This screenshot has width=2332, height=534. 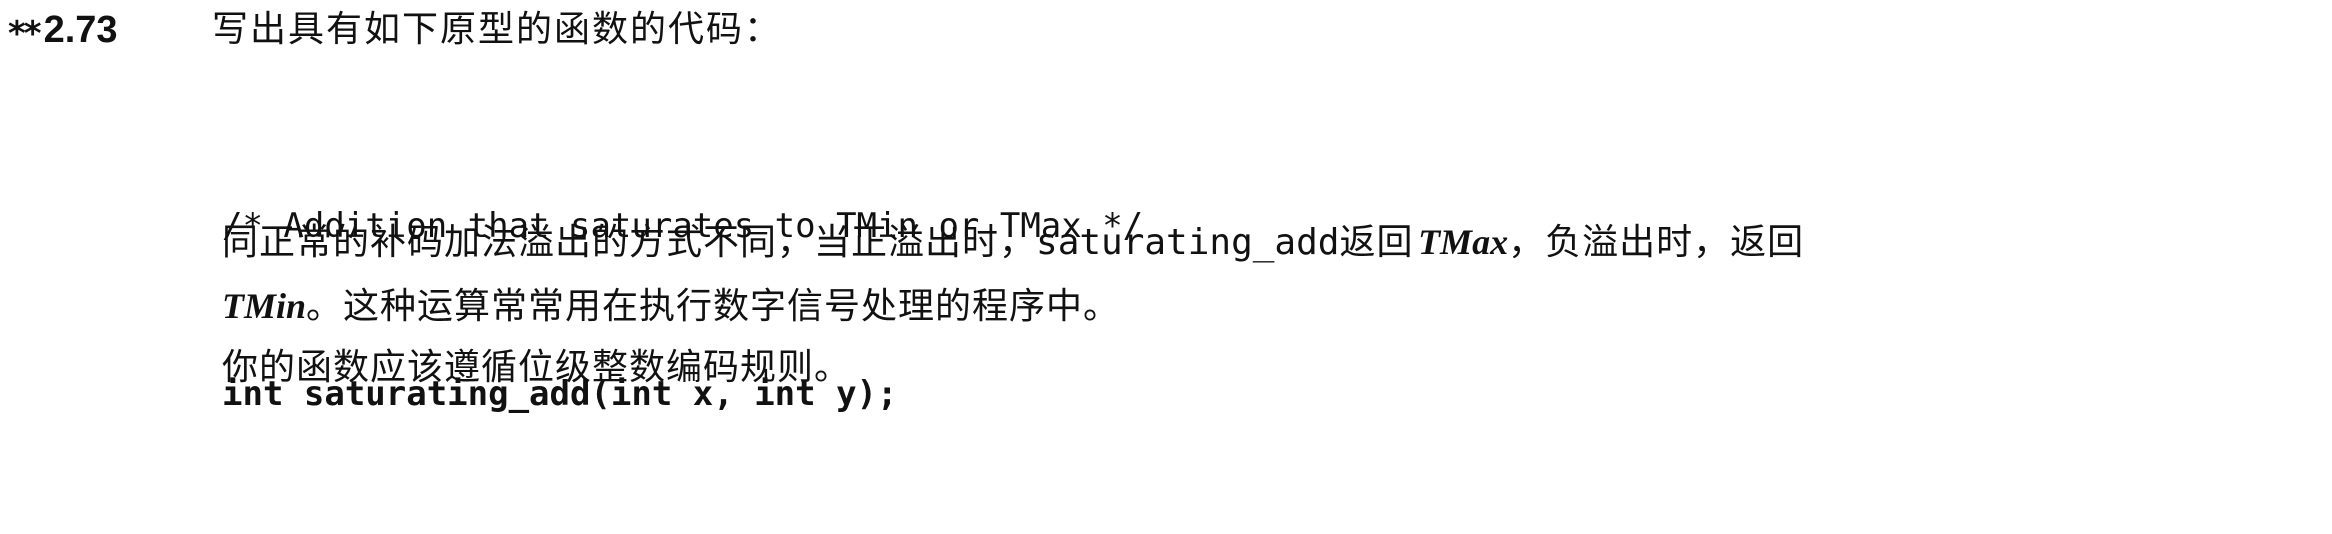 I want to click on problem-statement: 写出具有如下原型的函数的代码：, so click(x=497, y=29).